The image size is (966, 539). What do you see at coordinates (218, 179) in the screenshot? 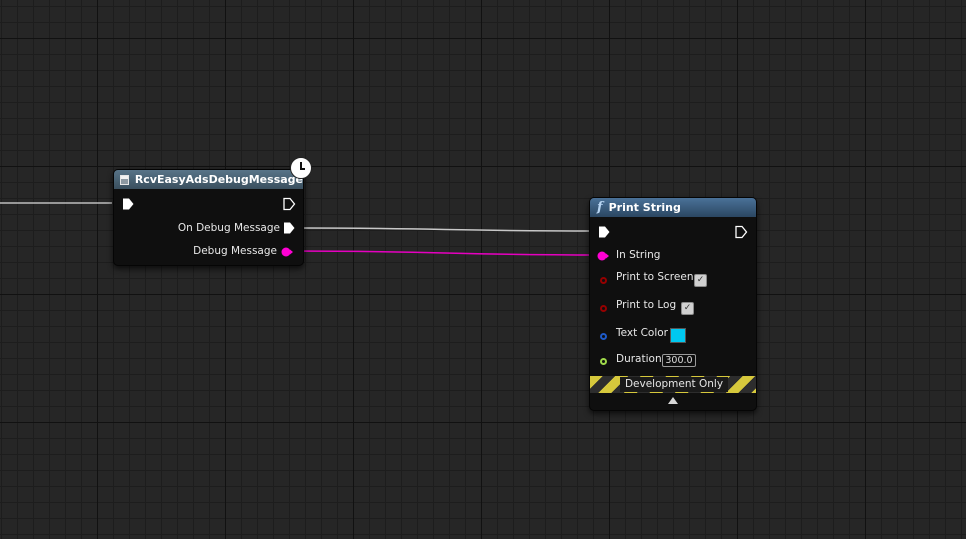
I see `event-node-title: RcvEasyAdsDebugMessage` at bounding box center [218, 179].